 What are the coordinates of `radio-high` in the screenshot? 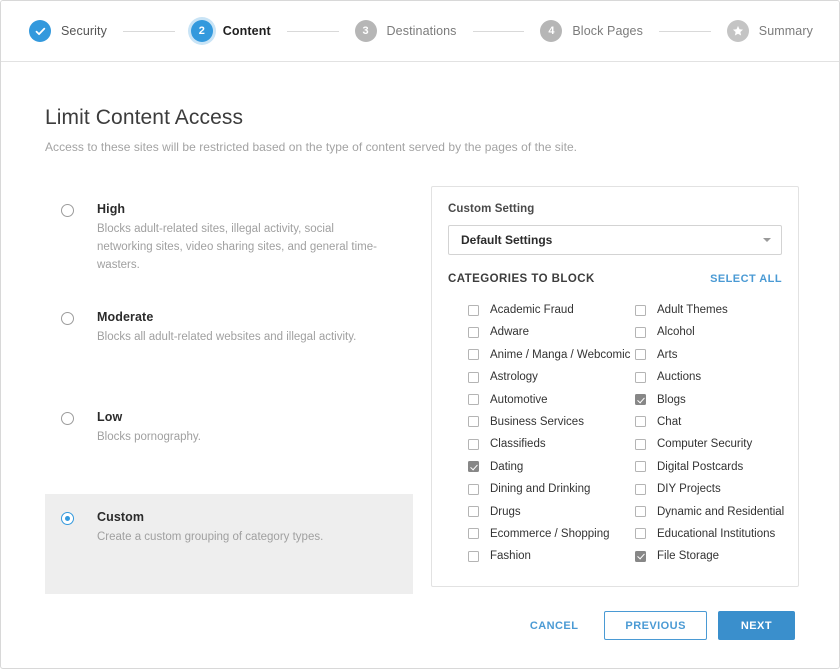 It's located at (67, 210).